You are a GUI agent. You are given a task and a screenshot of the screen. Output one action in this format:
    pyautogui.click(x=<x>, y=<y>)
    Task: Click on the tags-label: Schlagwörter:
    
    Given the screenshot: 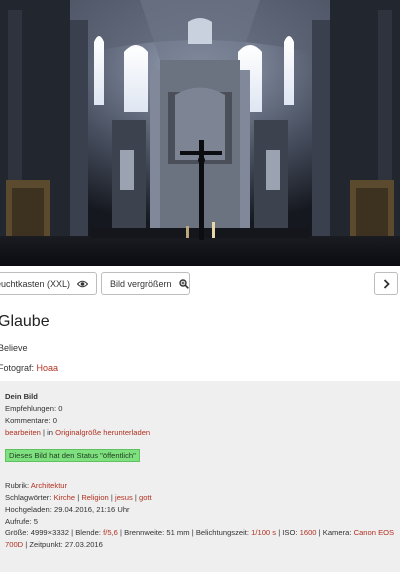 What is the action you would take?
    pyautogui.click(x=28, y=497)
    